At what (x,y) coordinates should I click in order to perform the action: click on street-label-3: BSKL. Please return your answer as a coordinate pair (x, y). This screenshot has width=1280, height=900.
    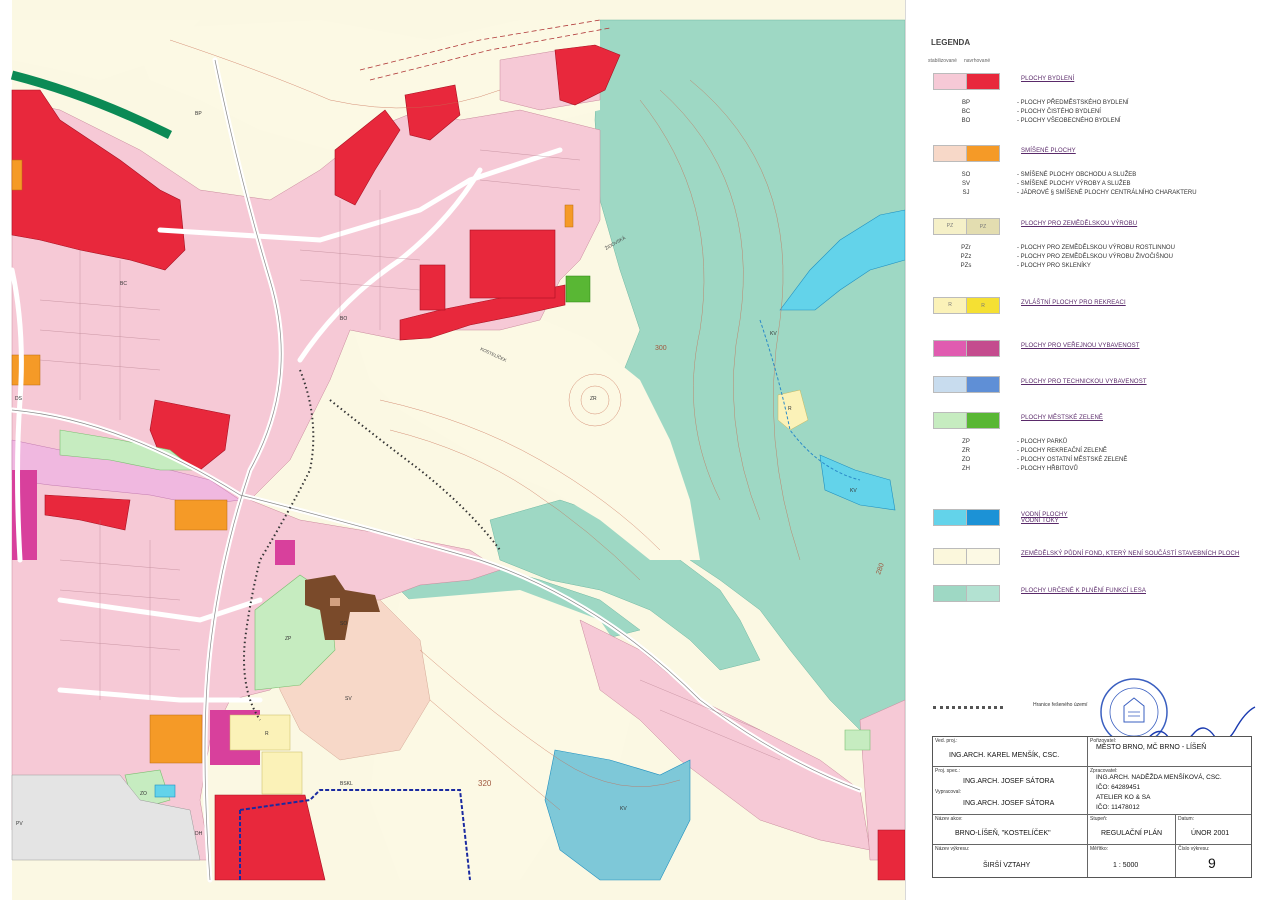
    Looking at the image, I should click on (346, 784).